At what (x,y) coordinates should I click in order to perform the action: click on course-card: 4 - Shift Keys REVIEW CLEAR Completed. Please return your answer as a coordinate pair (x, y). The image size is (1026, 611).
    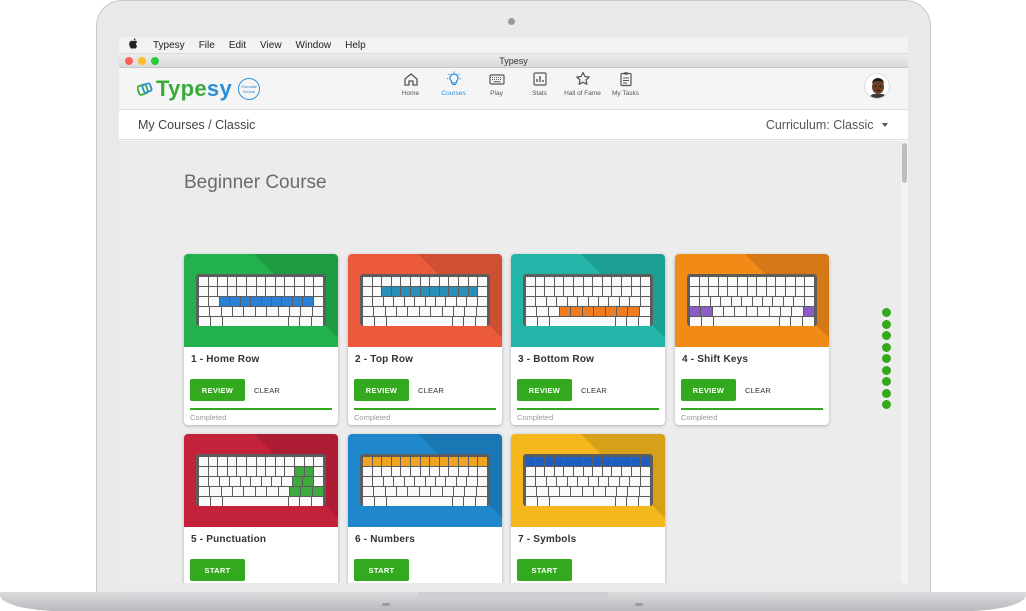
    Looking at the image, I should click on (752, 339).